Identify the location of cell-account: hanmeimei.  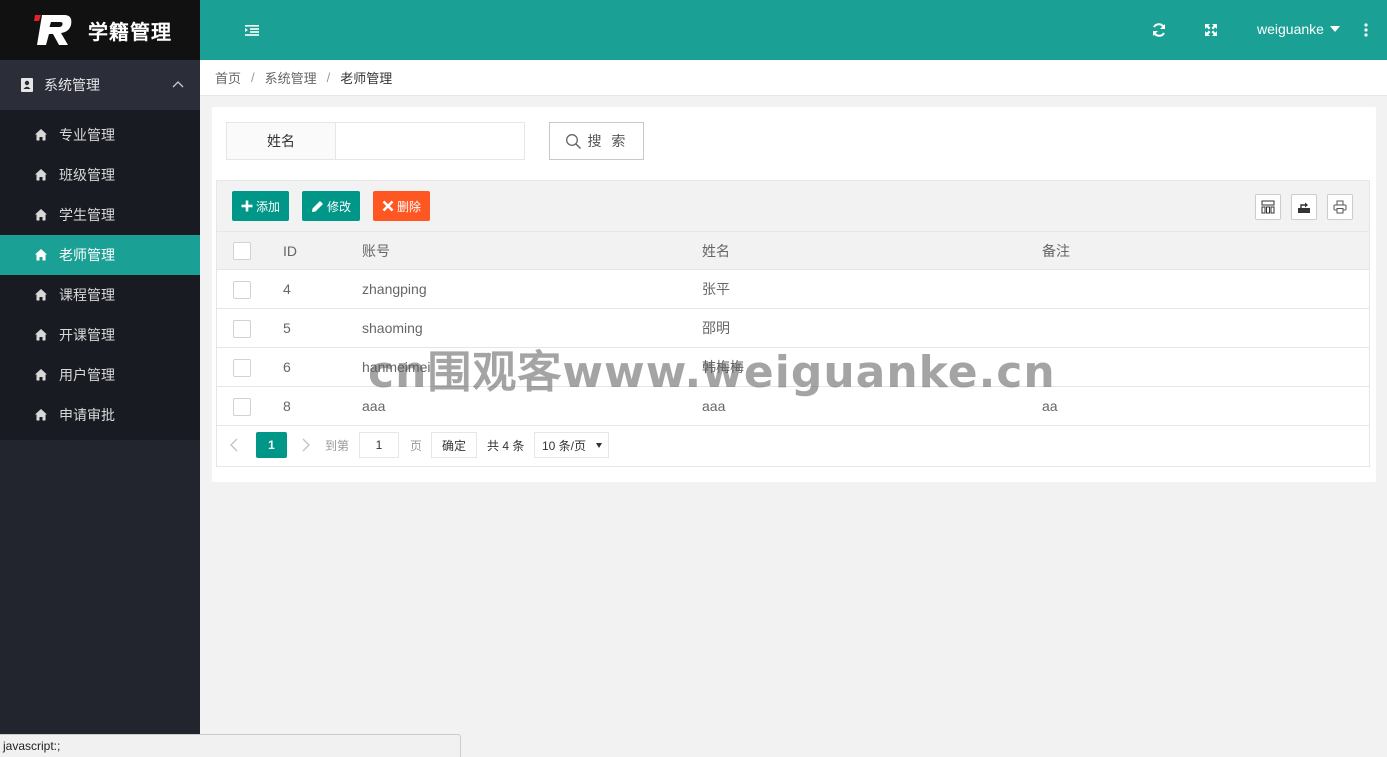
(396, 367).